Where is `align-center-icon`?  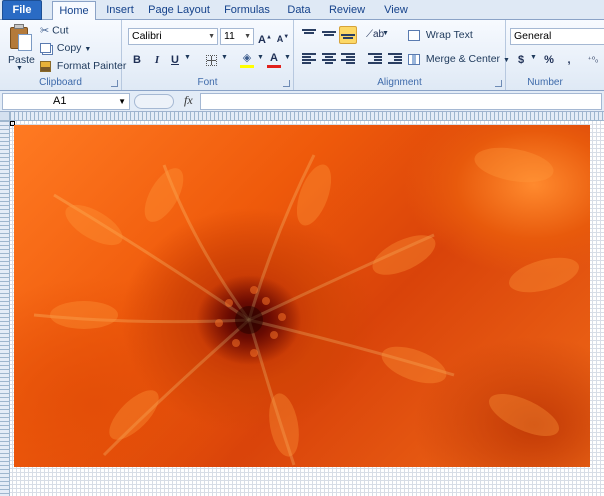 align-center-icon is located at coordinates (329, 59).